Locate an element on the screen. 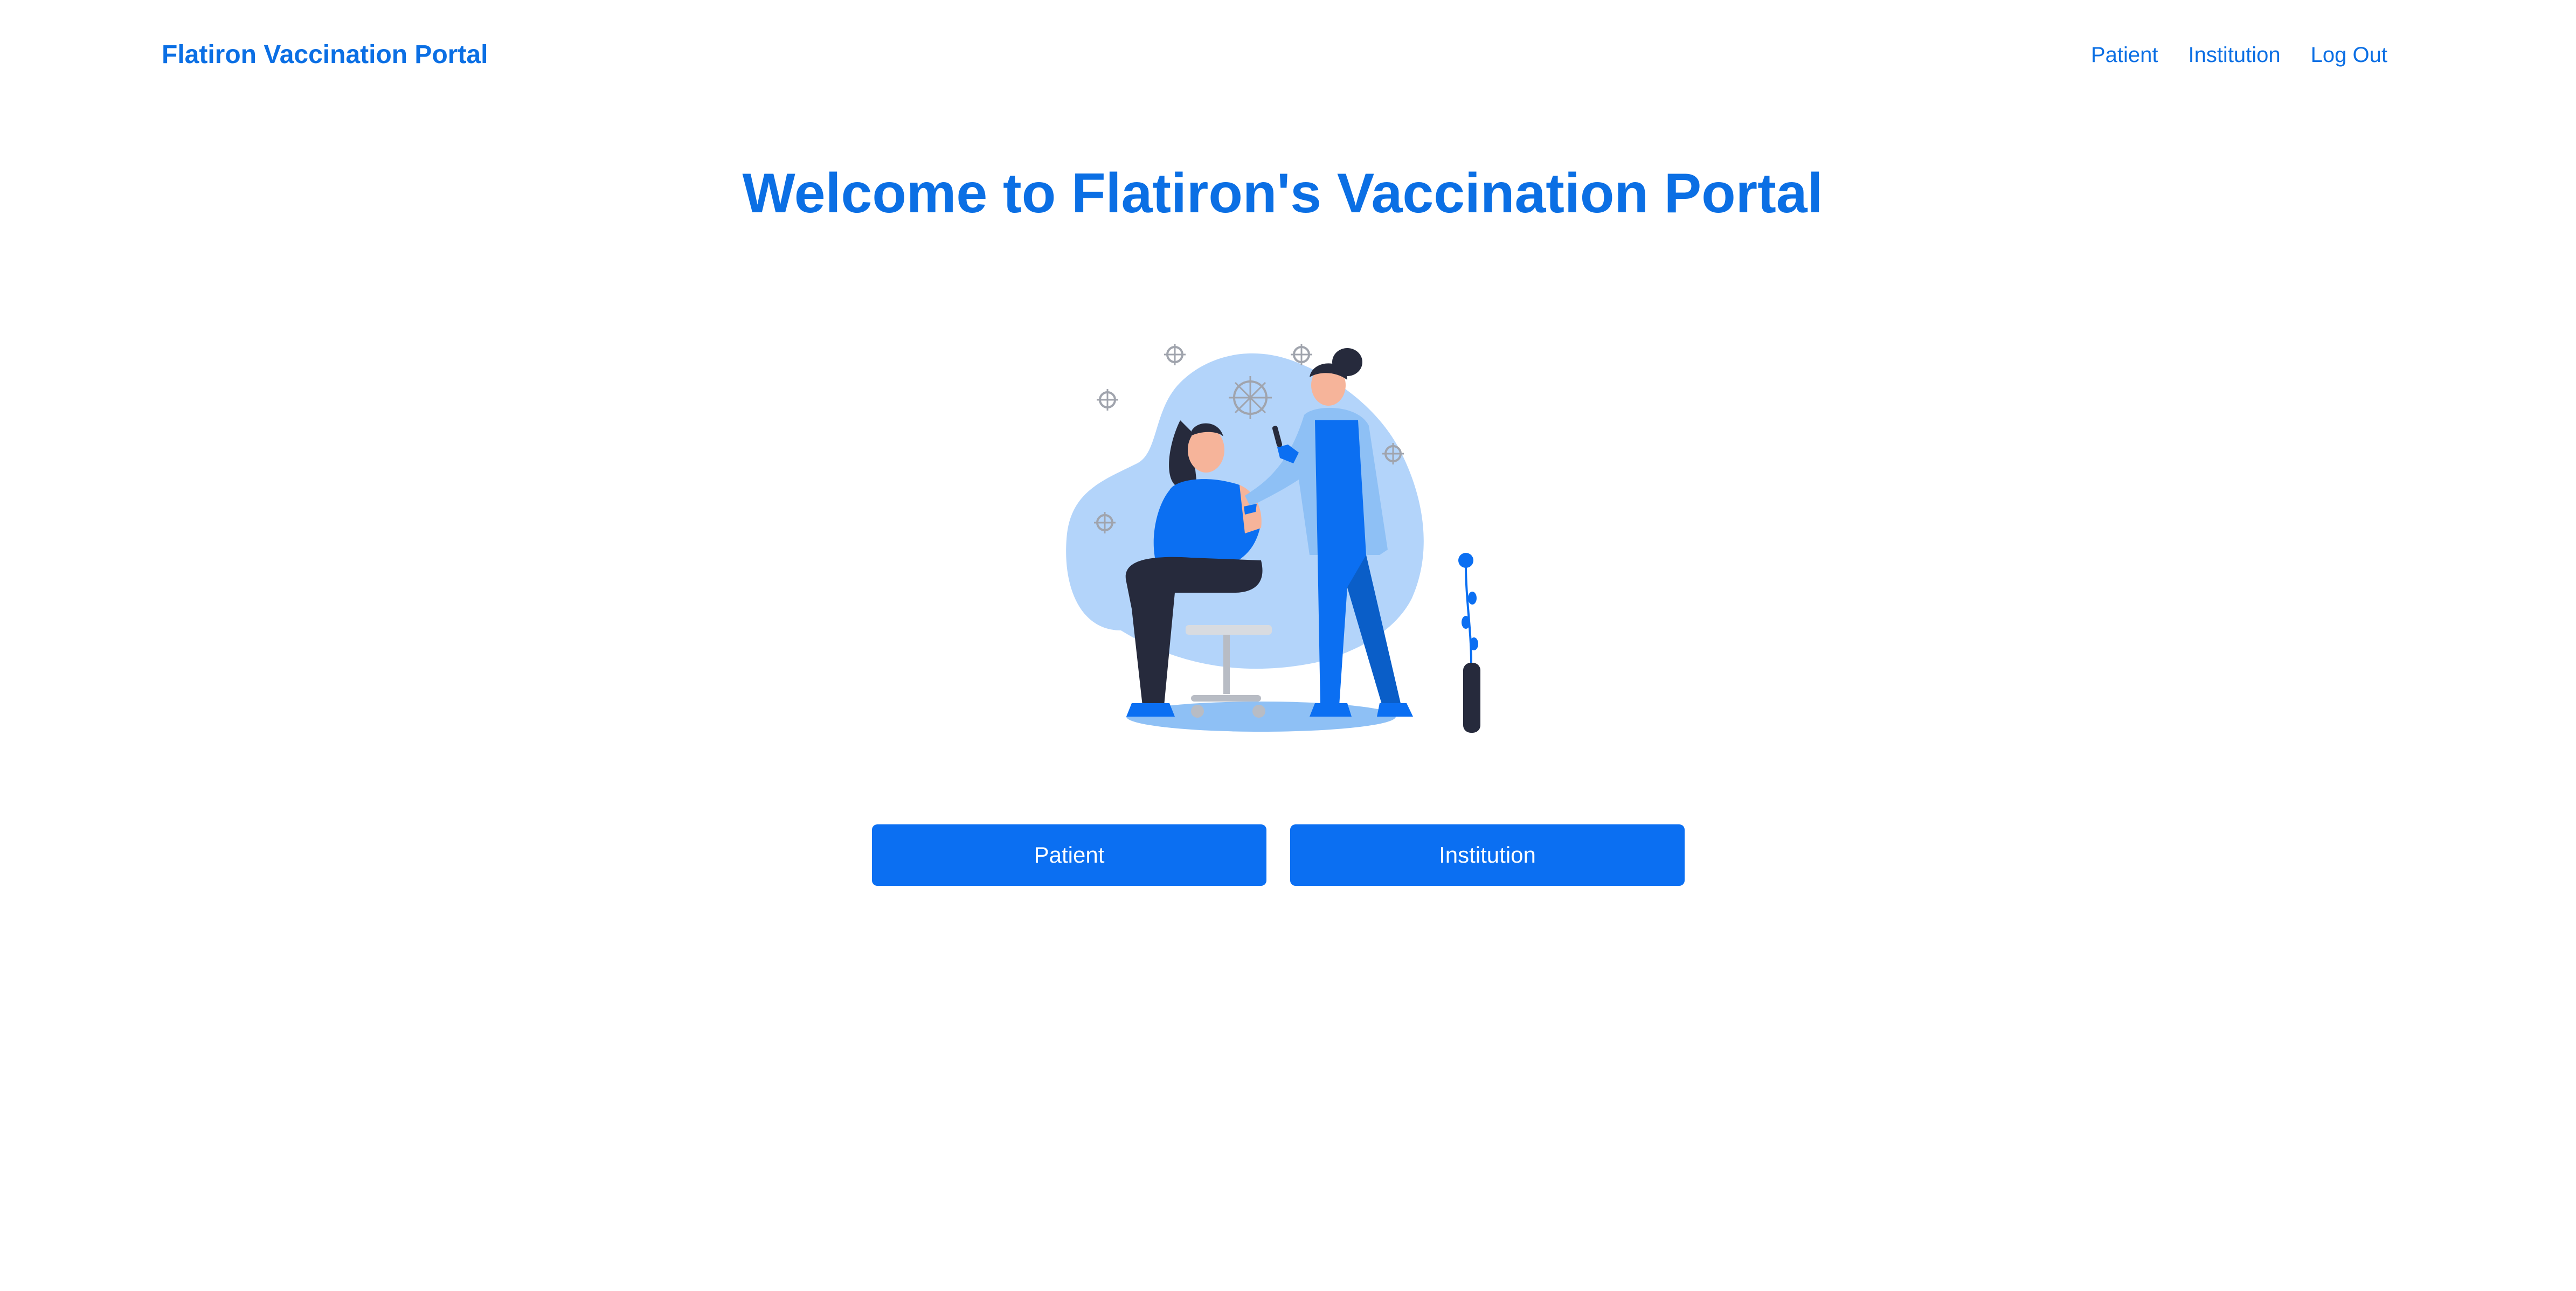 The image size is (2576, 1291). institution-button: Institution is located at coordinates (1487, 855).